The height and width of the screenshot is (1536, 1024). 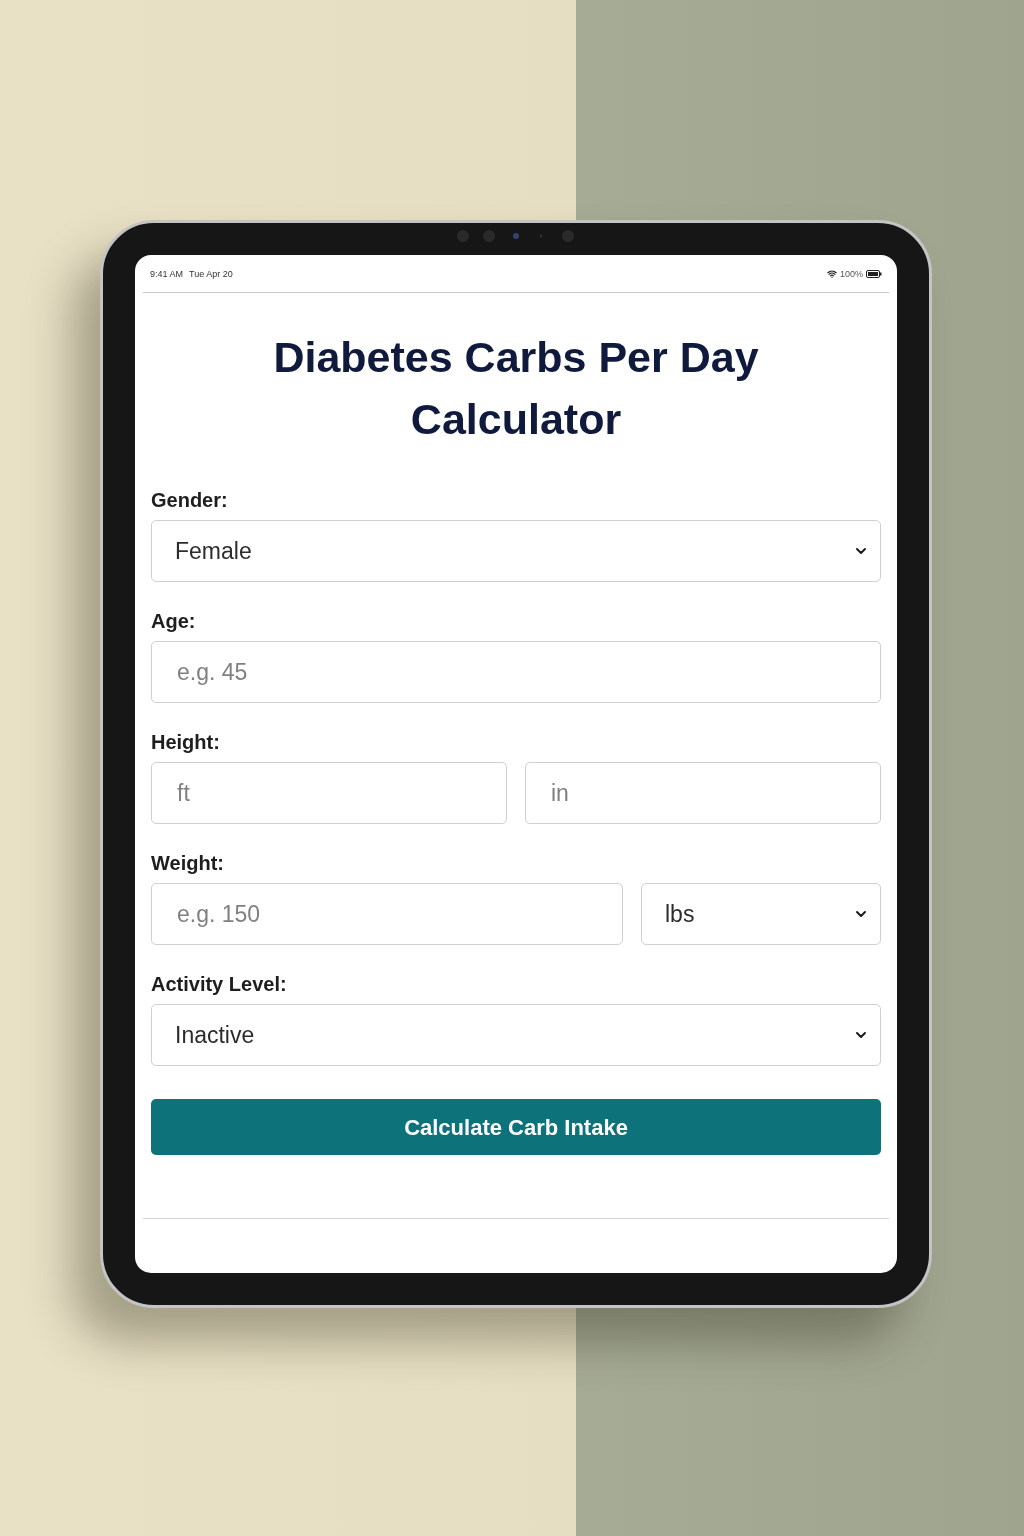 What do you see at coordinates (761, 914) in the screenshot?
I see `dropdown: lbs` at bounding box center [761, 914].